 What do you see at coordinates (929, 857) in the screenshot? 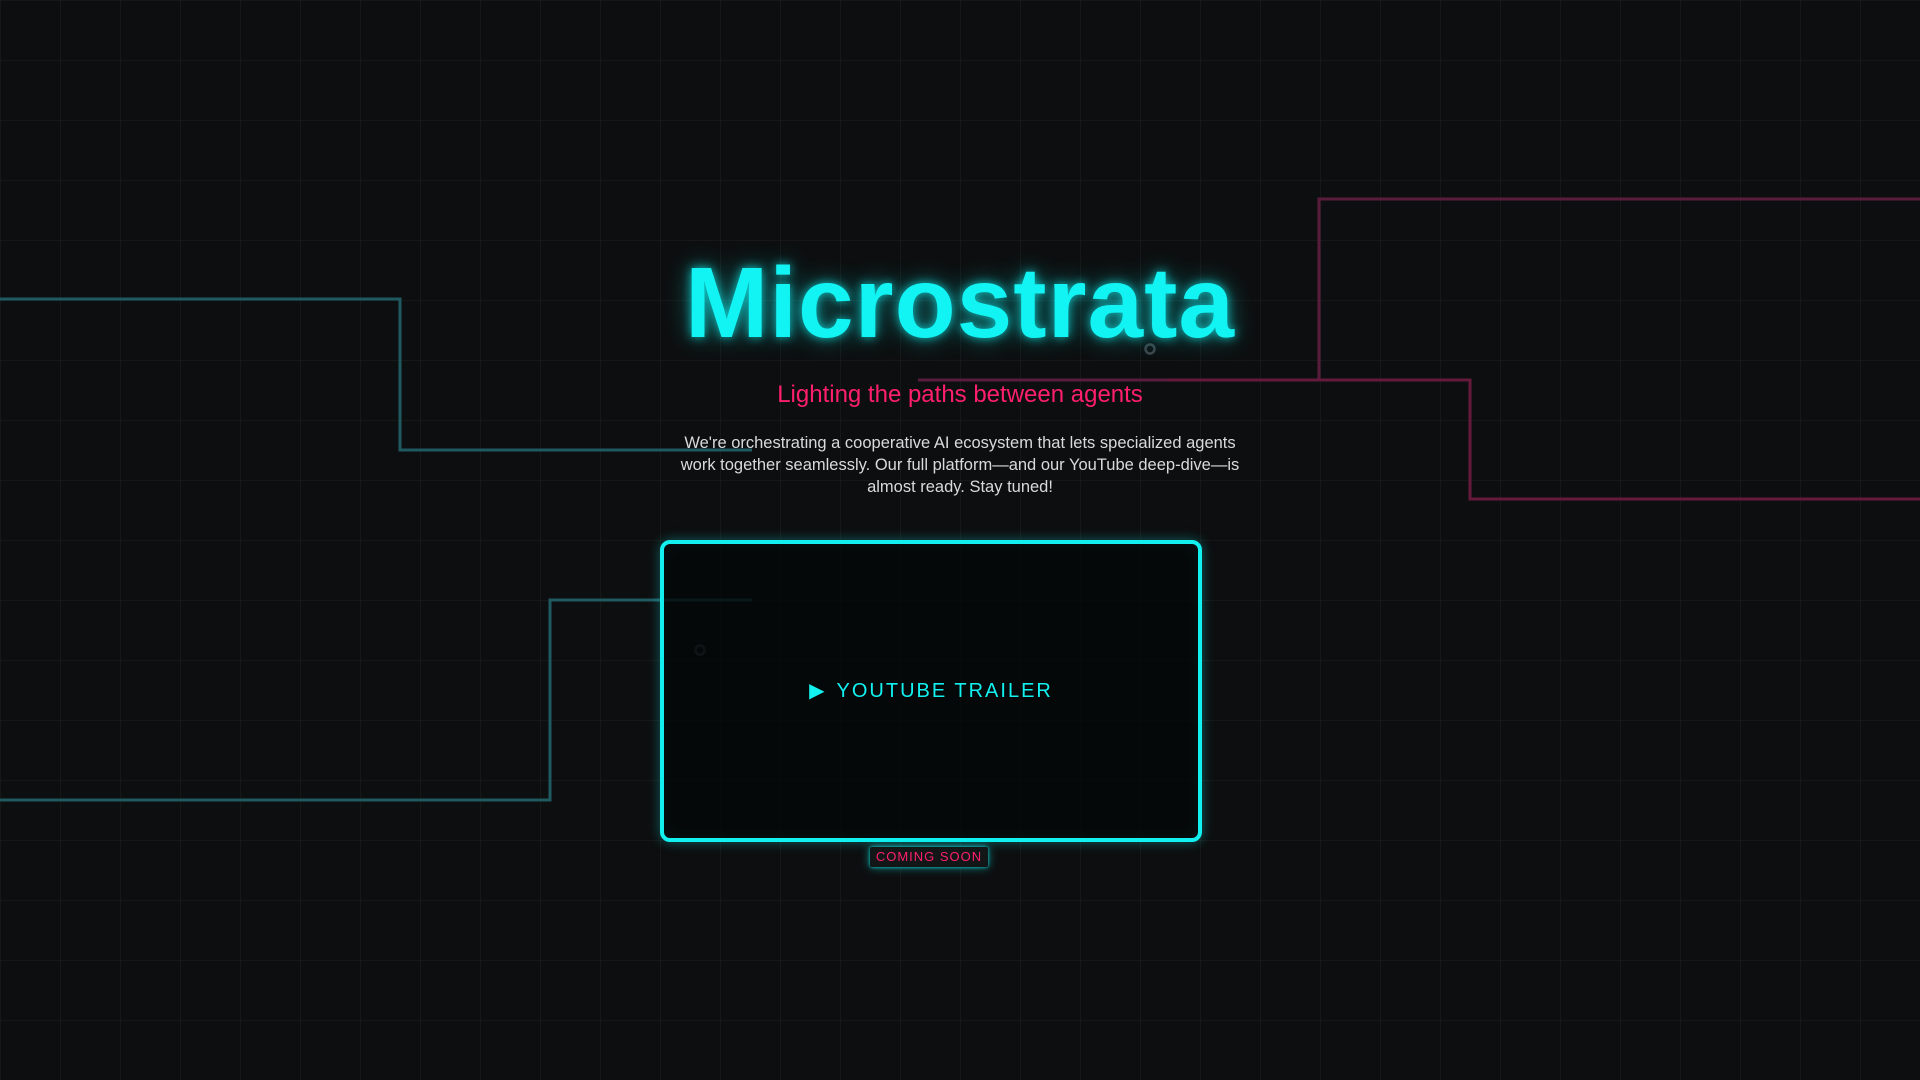
I see `coming-soon-badge: COMING SOON` at bounding box center [929, 857].